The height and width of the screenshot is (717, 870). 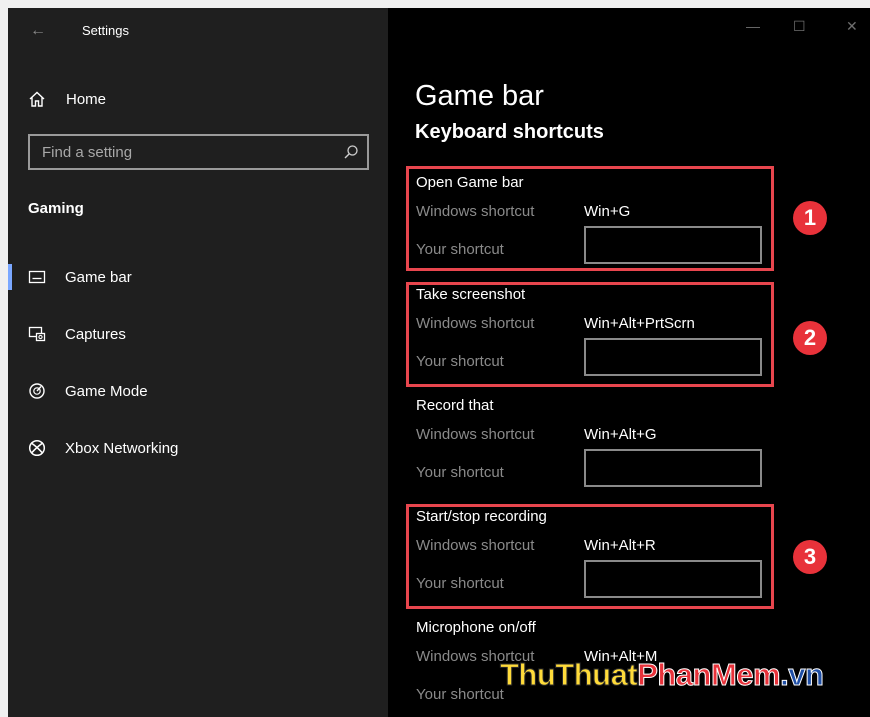 I want to click on sidebar-item-home-label: Home, so click(x=86, y=99).